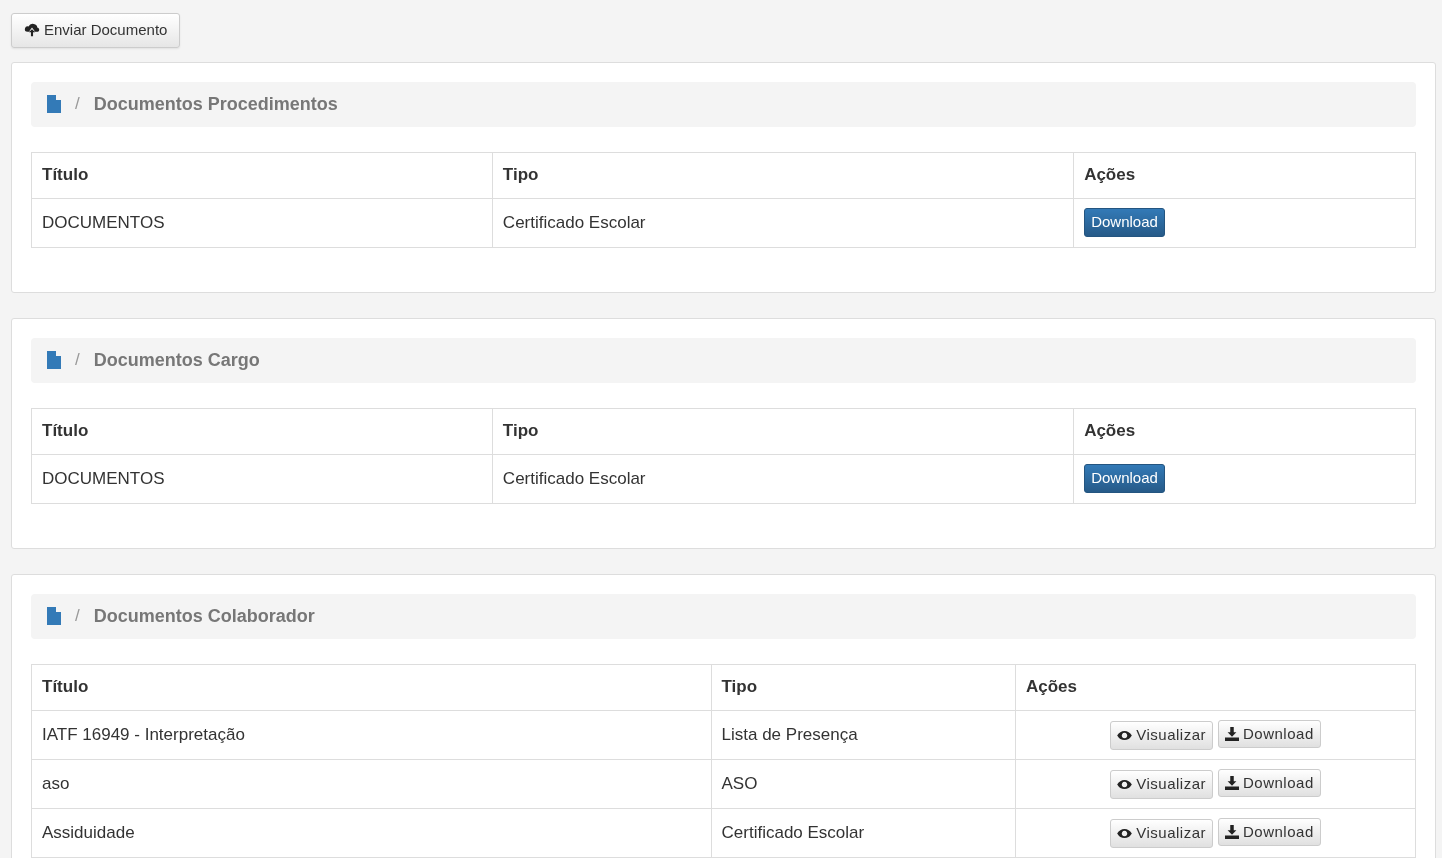 This screenshot has width=1442, height=858. I want to click on section-title: Documentos Procedimentos, so click(215, 104).